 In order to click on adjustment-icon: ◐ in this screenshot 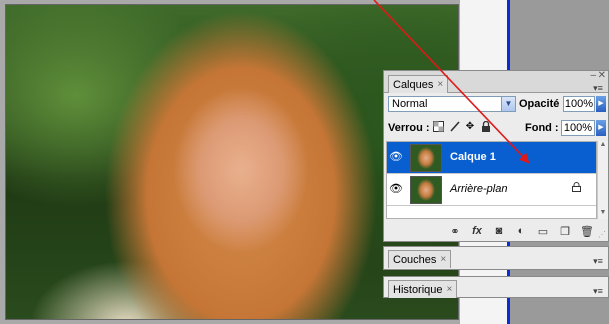, I will do `click(521, 231)`.